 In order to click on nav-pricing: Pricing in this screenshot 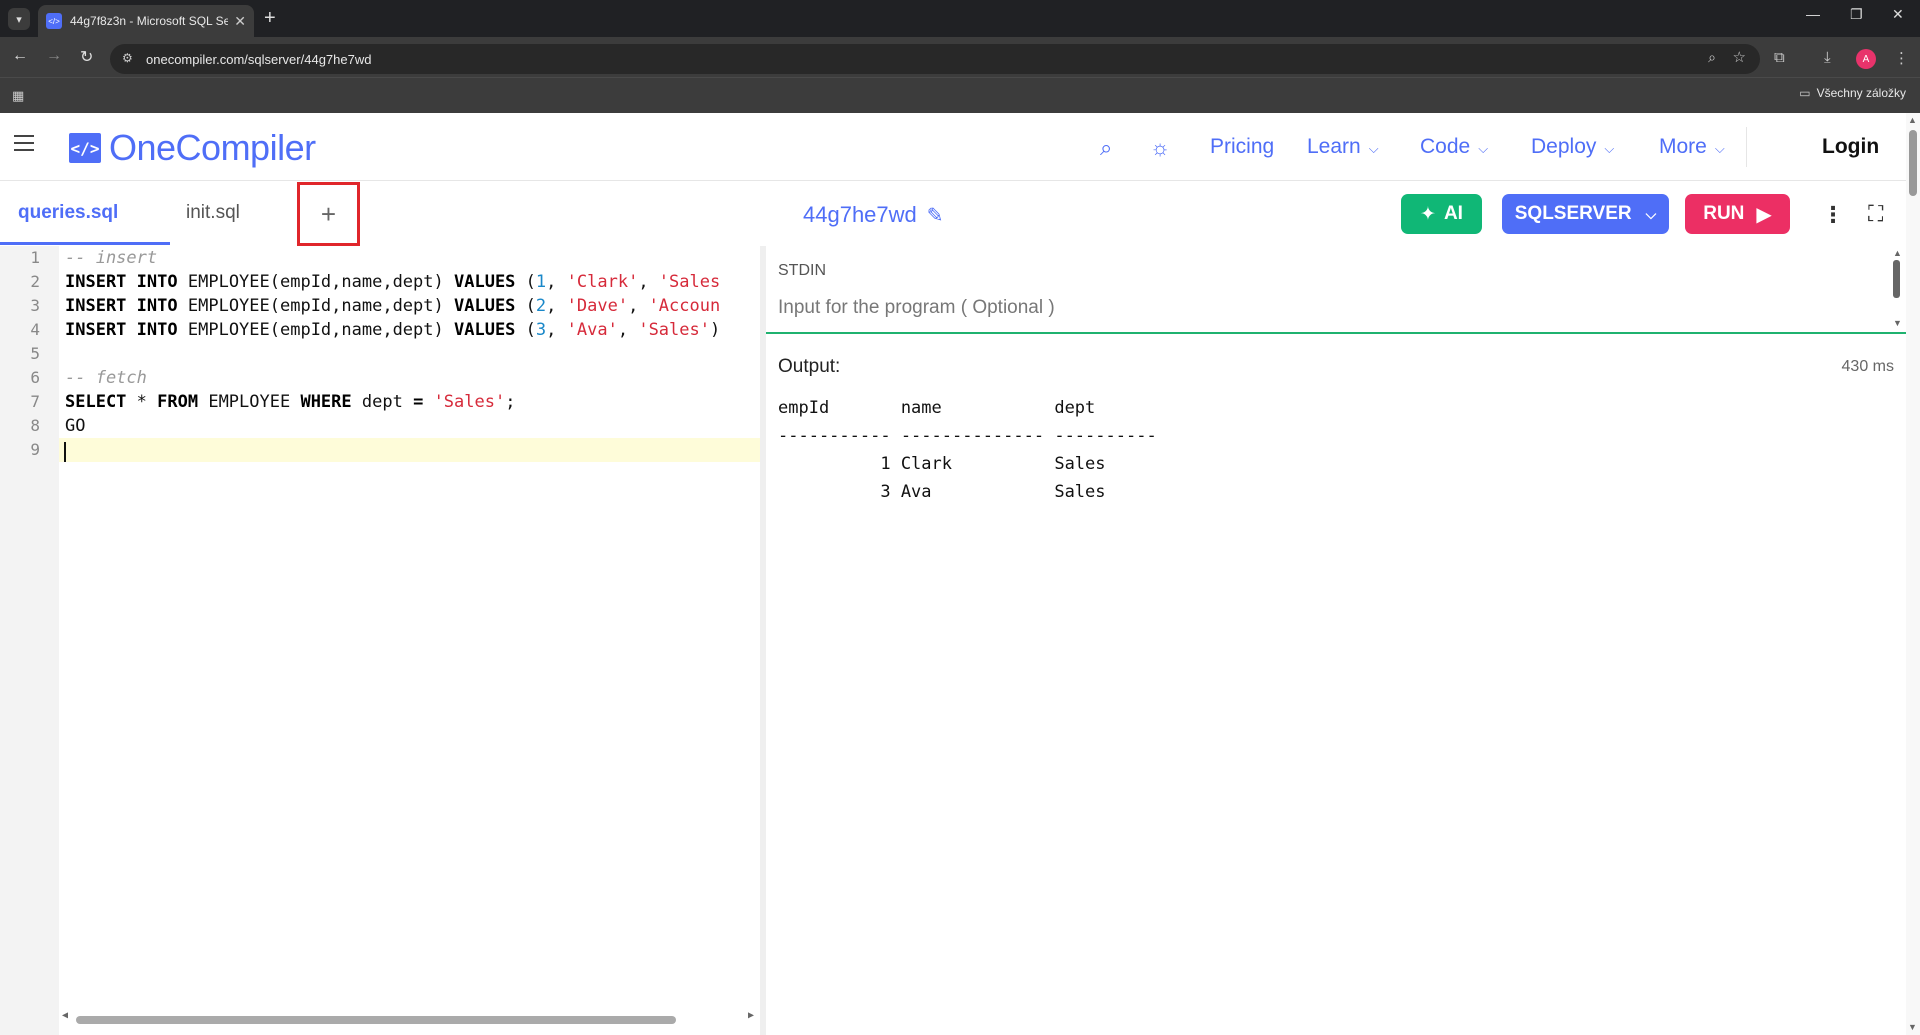, I will do `click(1242, 147)`.